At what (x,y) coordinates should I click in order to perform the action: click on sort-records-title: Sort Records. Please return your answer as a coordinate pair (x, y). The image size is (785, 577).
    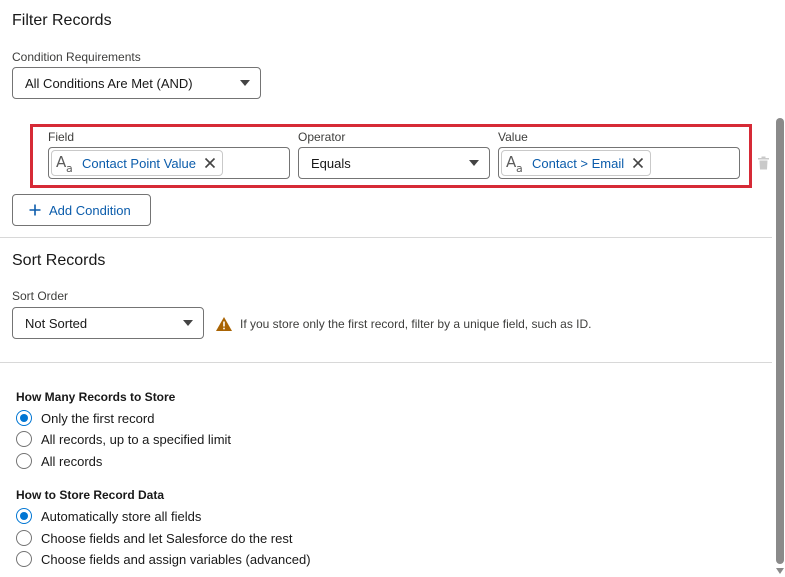
    Looking at the image, I should click on (59, 260).